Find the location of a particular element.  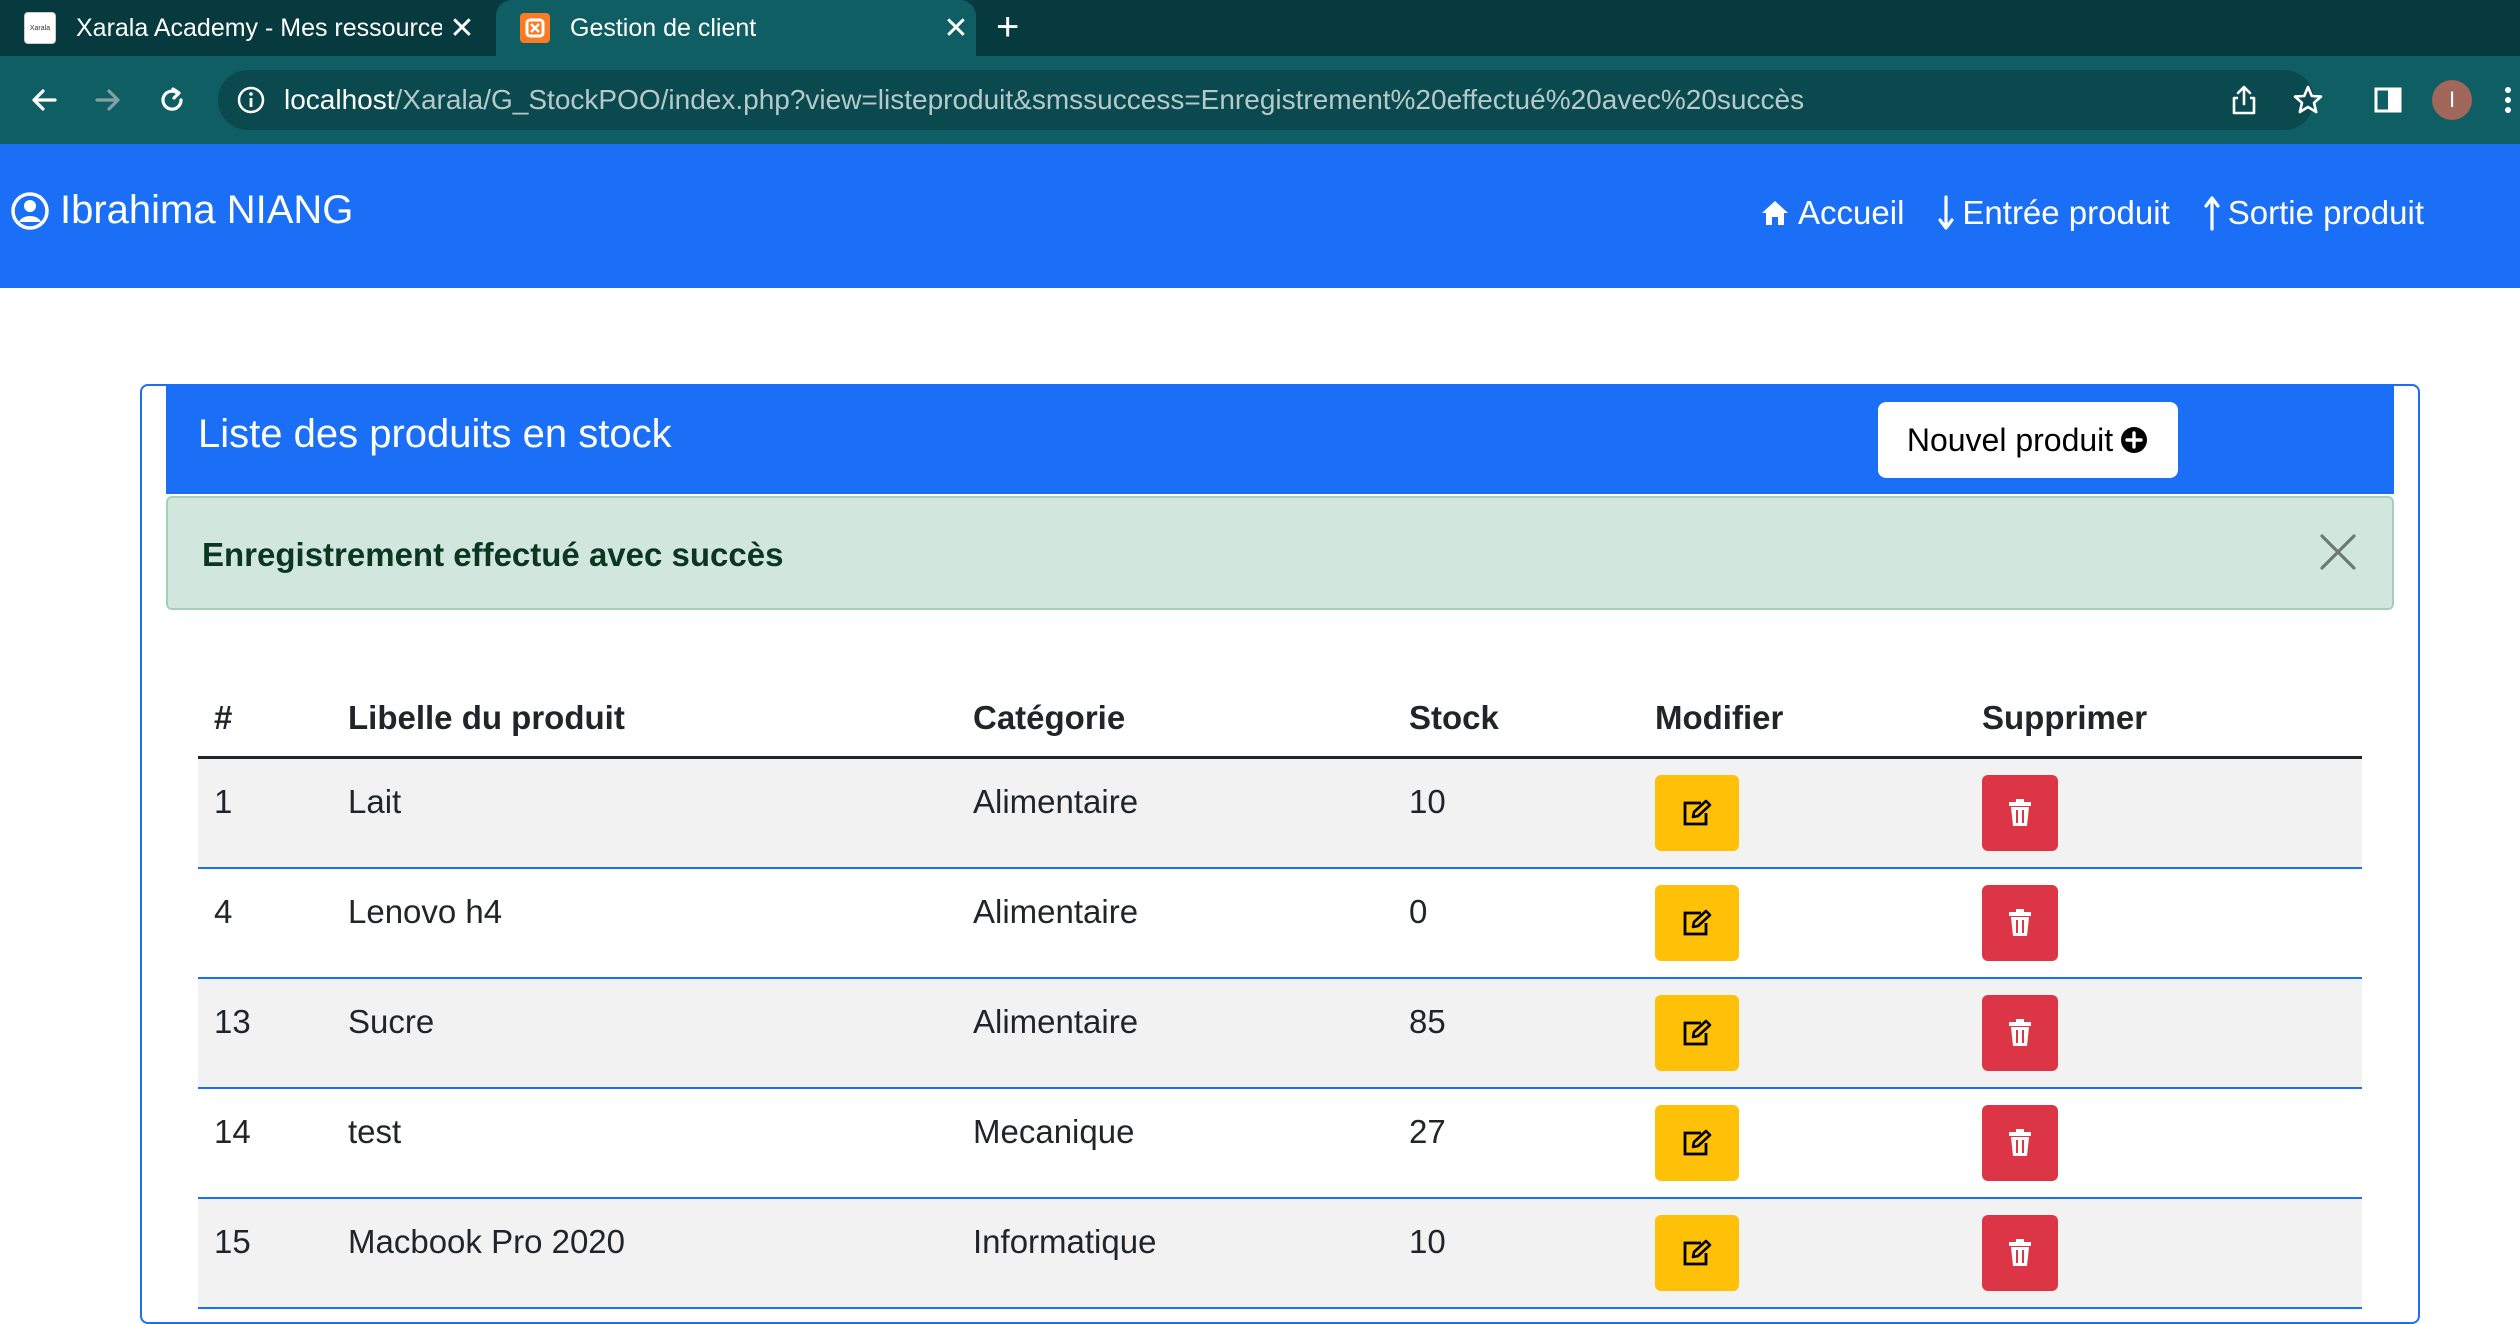

arrow-right-icon is located at coordinates (107, 100).